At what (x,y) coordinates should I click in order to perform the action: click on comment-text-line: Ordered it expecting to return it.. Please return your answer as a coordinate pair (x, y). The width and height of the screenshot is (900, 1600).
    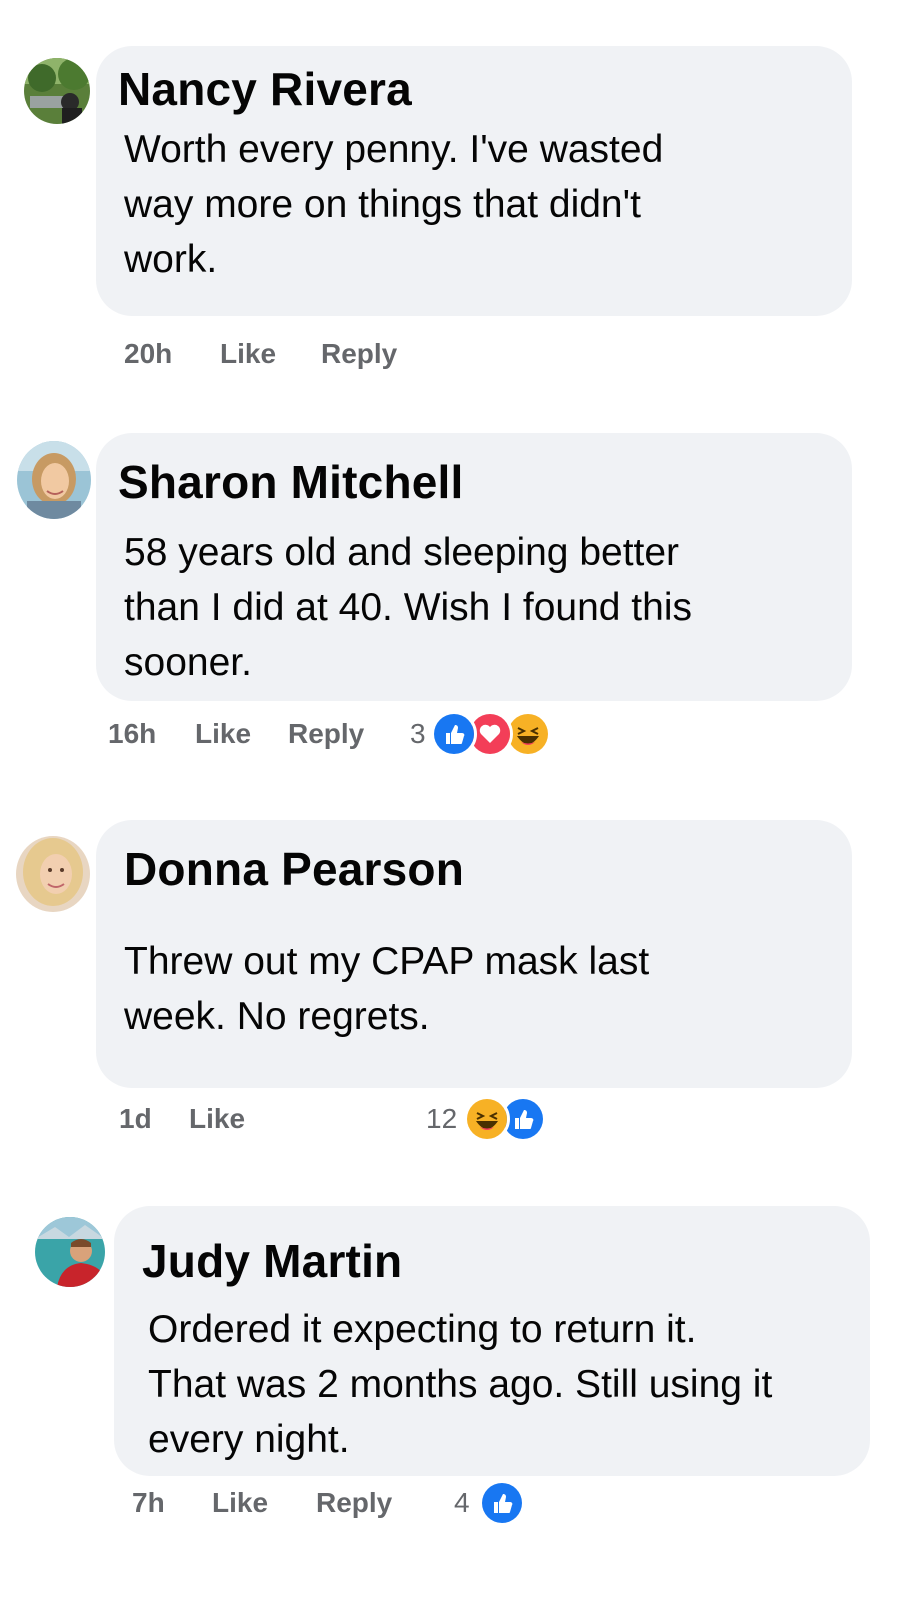
    Looking at the image, I should click on (422, 1329).